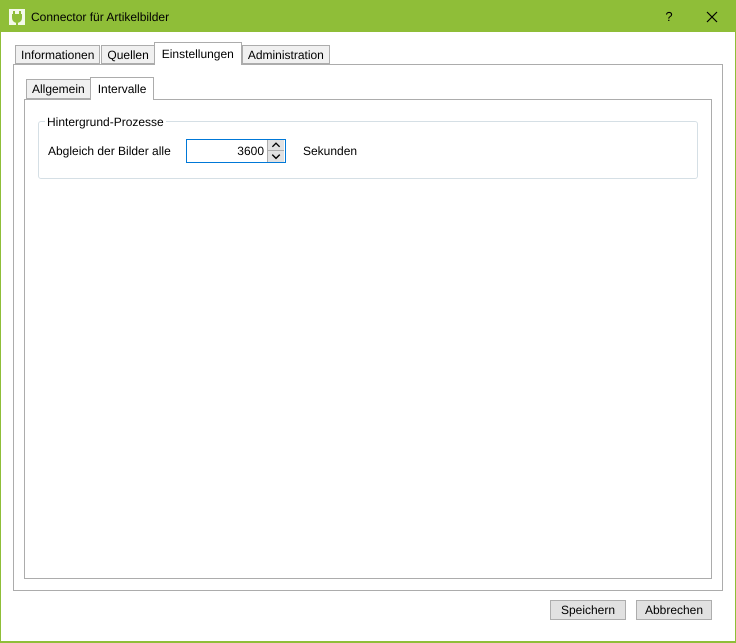 The image size is (736, 643). Describe the element at coordinates (100, 17) in the screenshot. I see `window-title: Connector für Artikelbilder` at that location.